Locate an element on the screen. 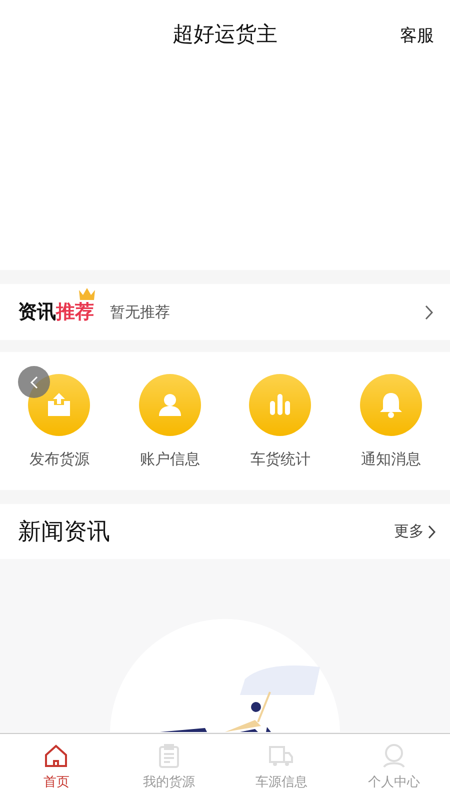  person-icon is located at coordinates (393, 756).